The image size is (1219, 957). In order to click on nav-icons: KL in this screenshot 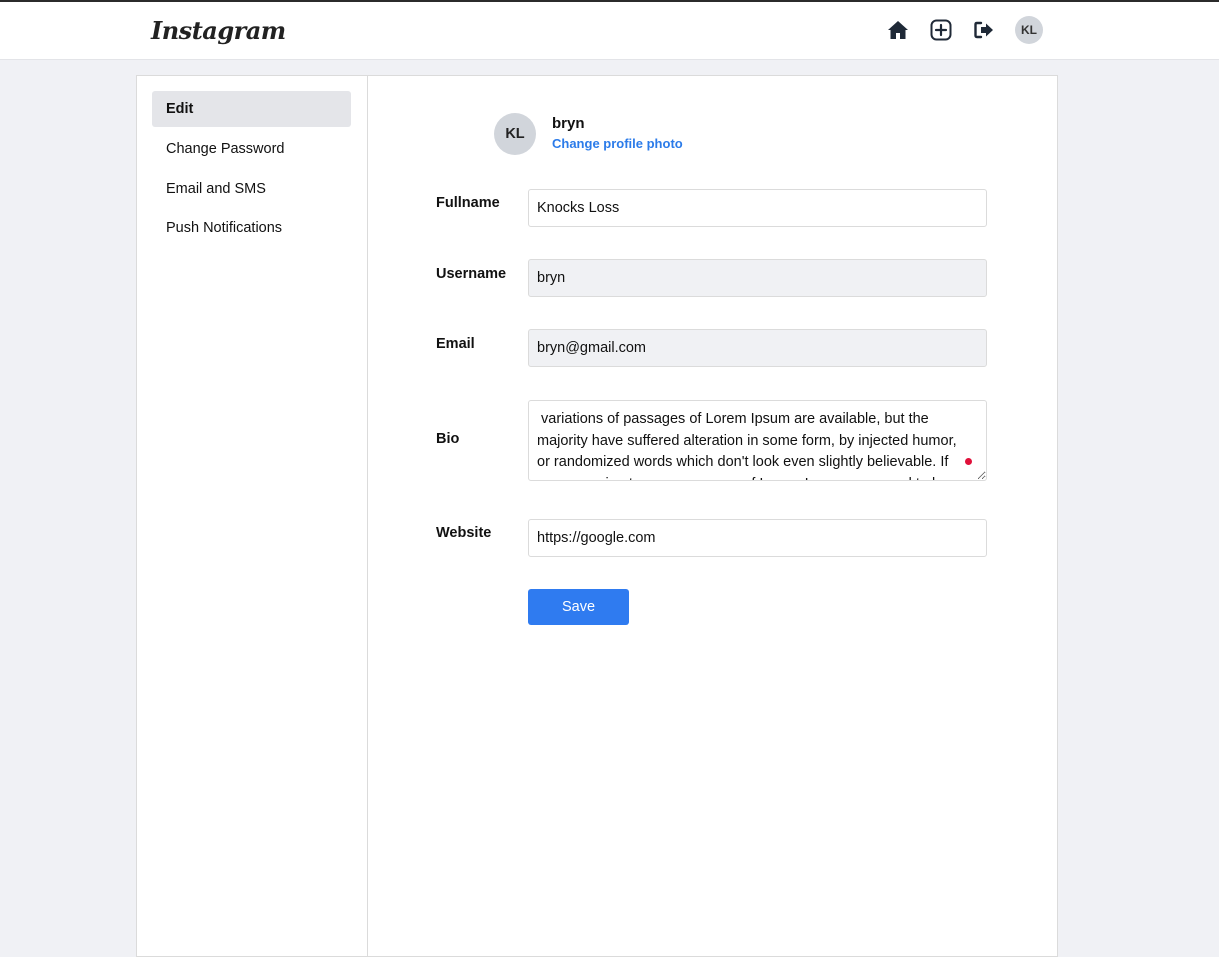, I will do `click(964, 30)`.